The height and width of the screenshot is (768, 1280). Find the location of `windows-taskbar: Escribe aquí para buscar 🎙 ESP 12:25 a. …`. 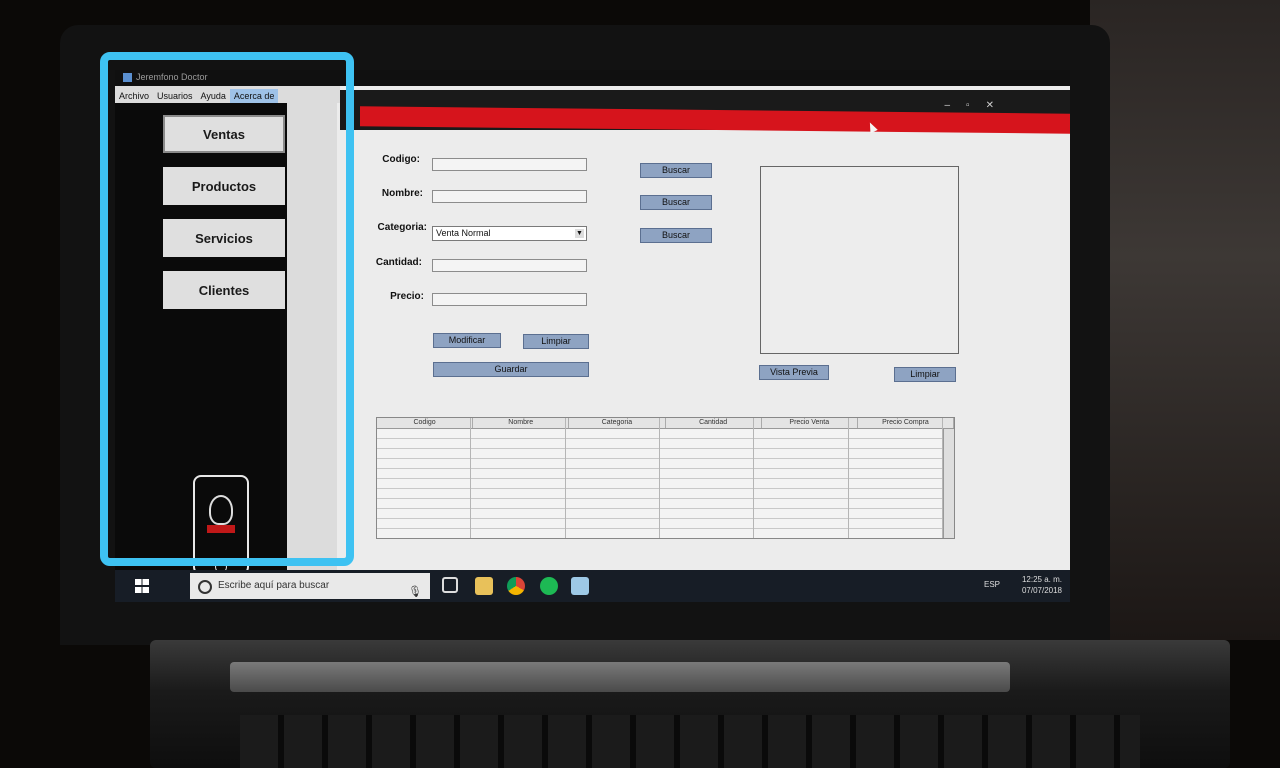

windows-taskbar: Escribe aquí para buscar 🎙 ESP 12:25 a. … is located at coordinates (592, 586).